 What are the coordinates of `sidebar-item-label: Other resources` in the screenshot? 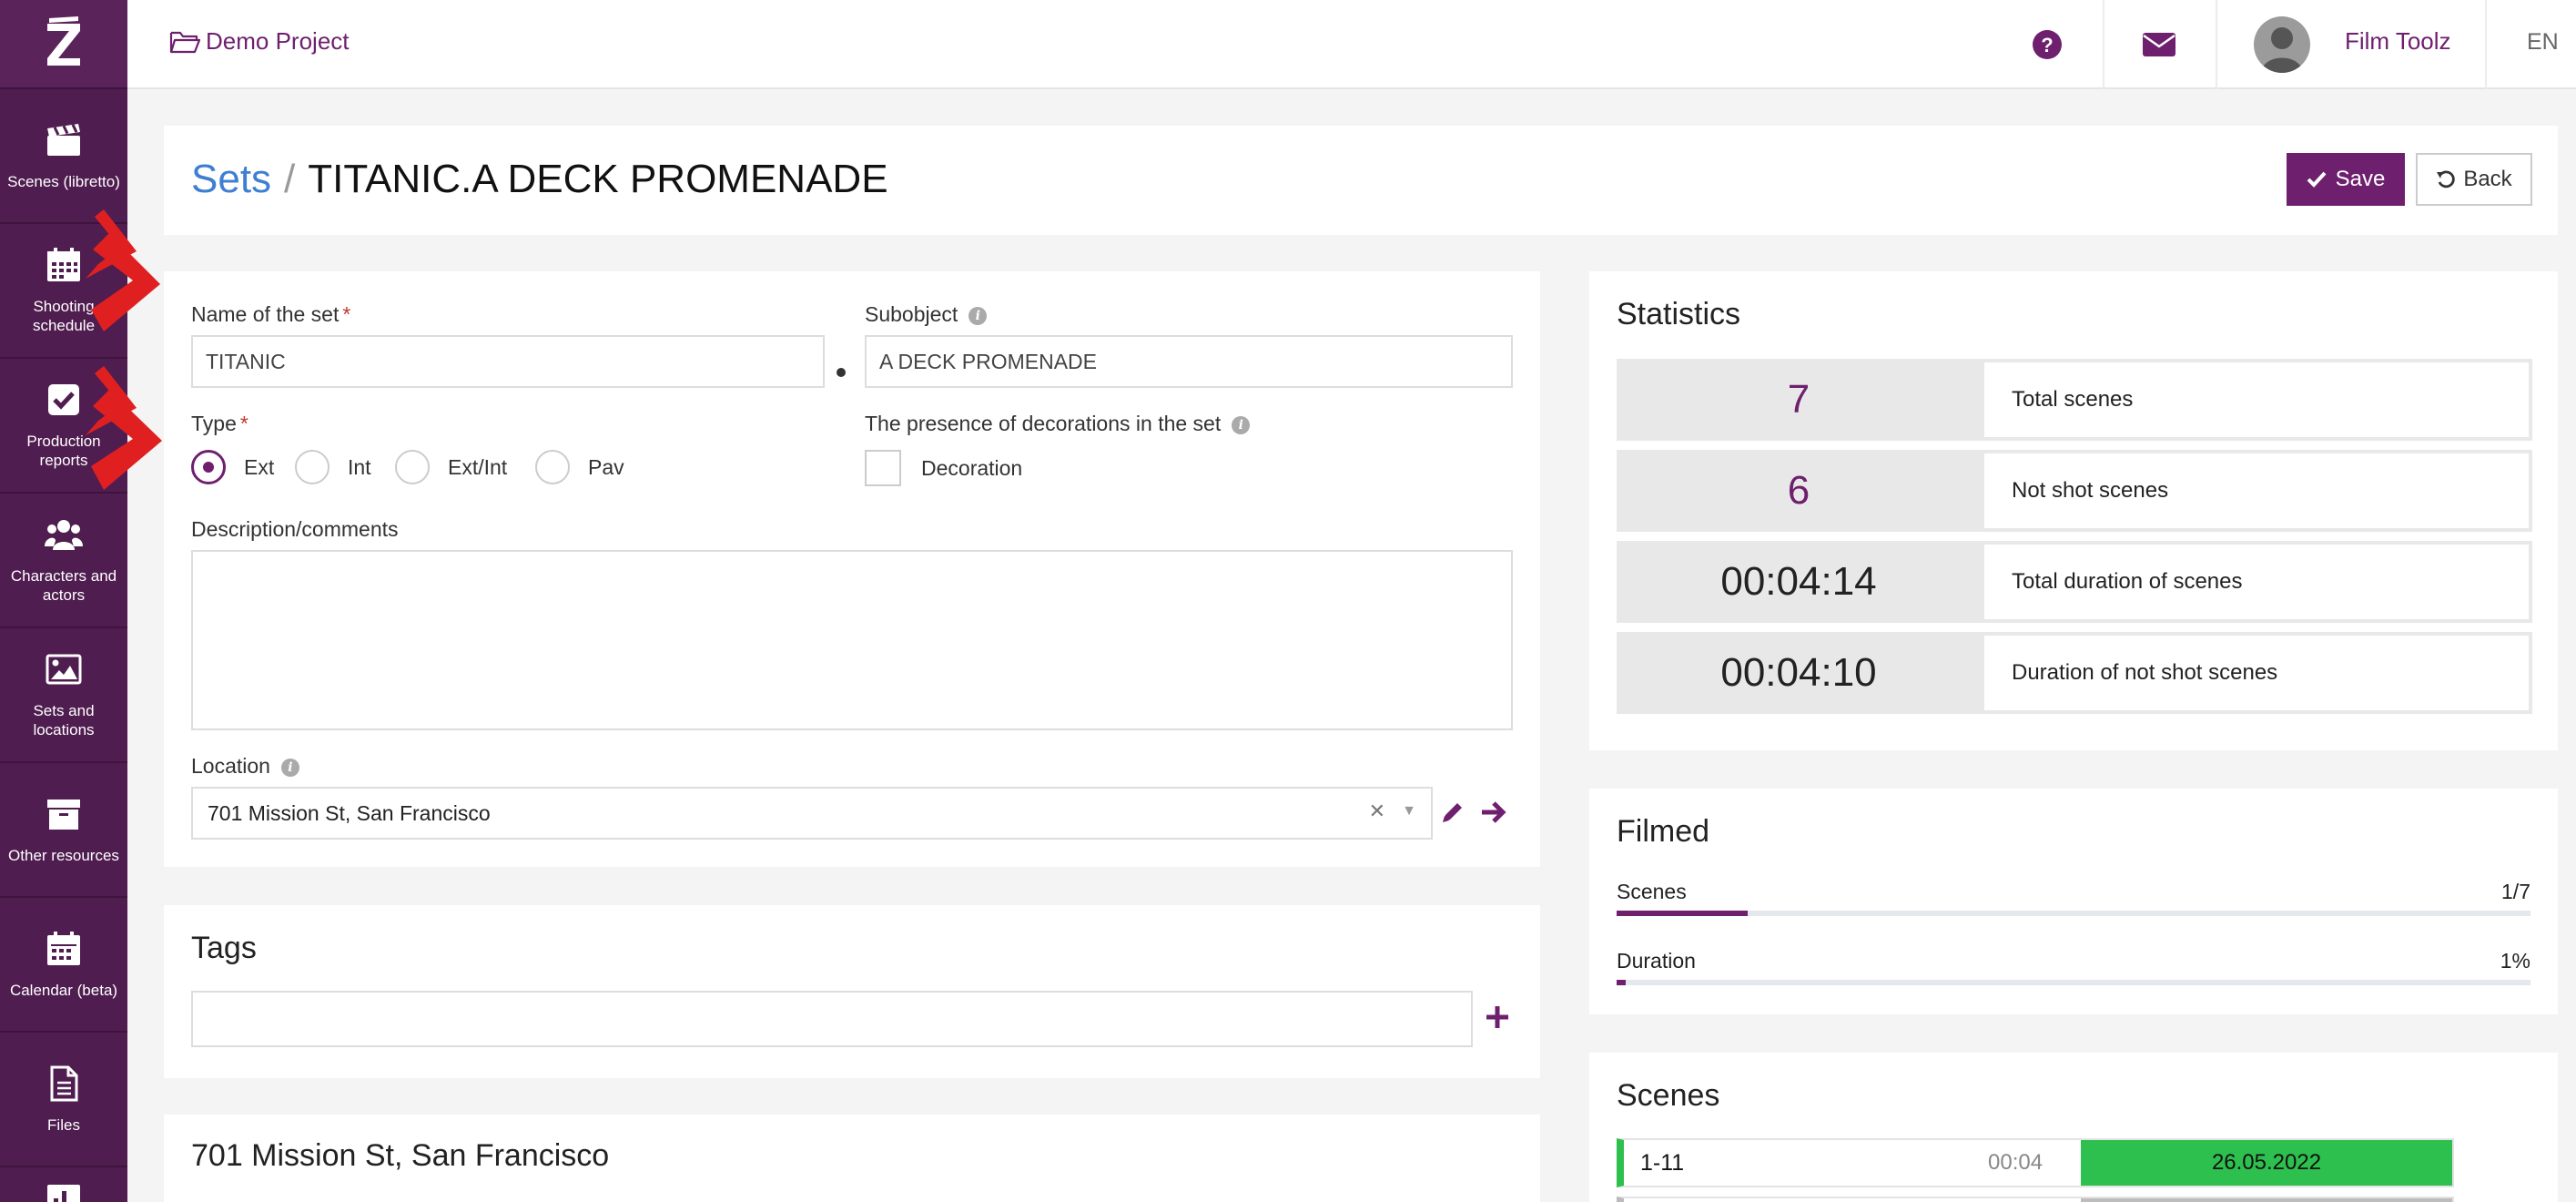 It's located at (63, 855).